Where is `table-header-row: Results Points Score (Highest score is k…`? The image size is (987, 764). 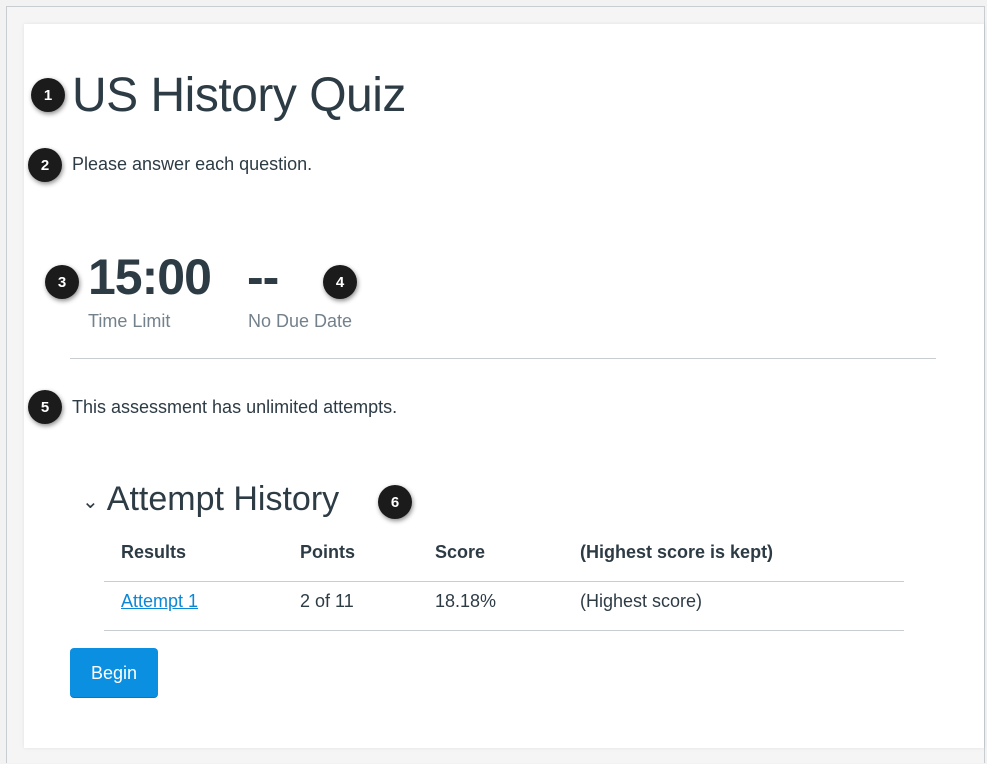
table-header-row: Results Points Score (Highest score is k… is located at coordinates (504, 557).